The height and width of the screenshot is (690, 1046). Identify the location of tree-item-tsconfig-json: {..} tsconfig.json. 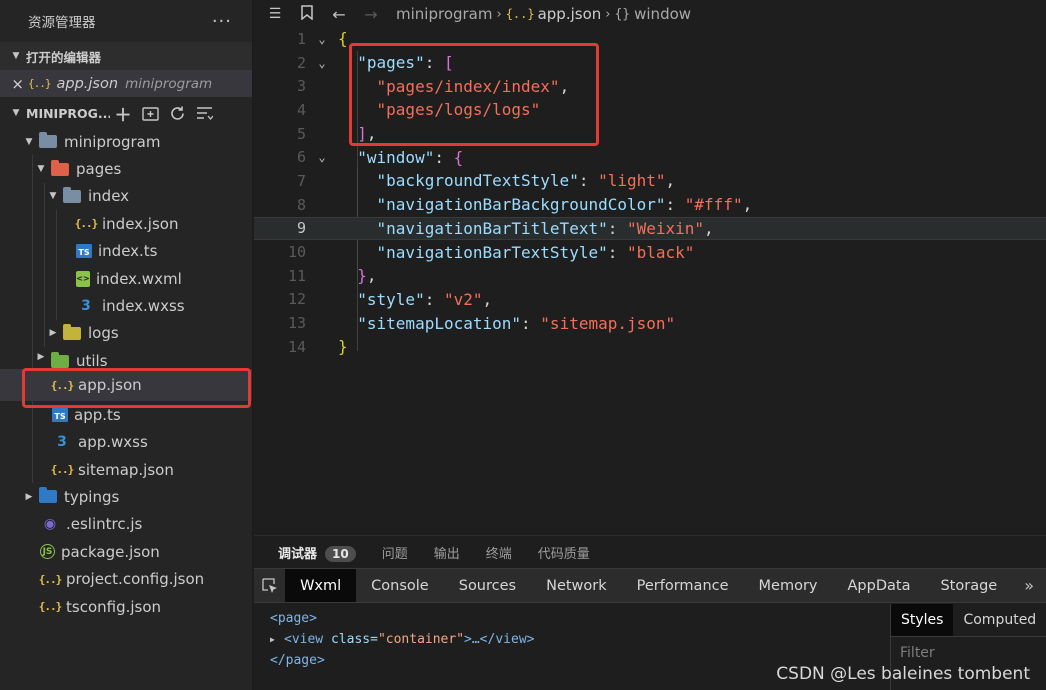
(126, 606).